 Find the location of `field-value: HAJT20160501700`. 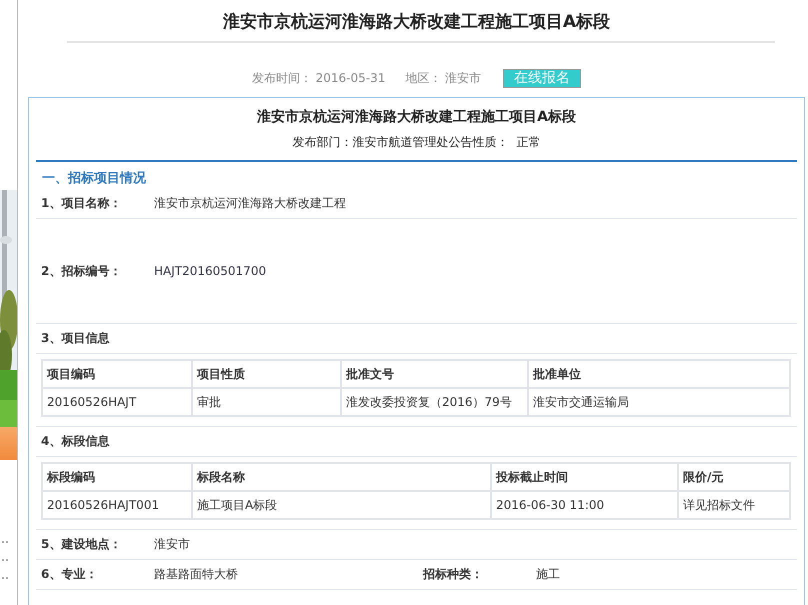

field-value: HAJT20160501700 is located at coordinates (210, 271).